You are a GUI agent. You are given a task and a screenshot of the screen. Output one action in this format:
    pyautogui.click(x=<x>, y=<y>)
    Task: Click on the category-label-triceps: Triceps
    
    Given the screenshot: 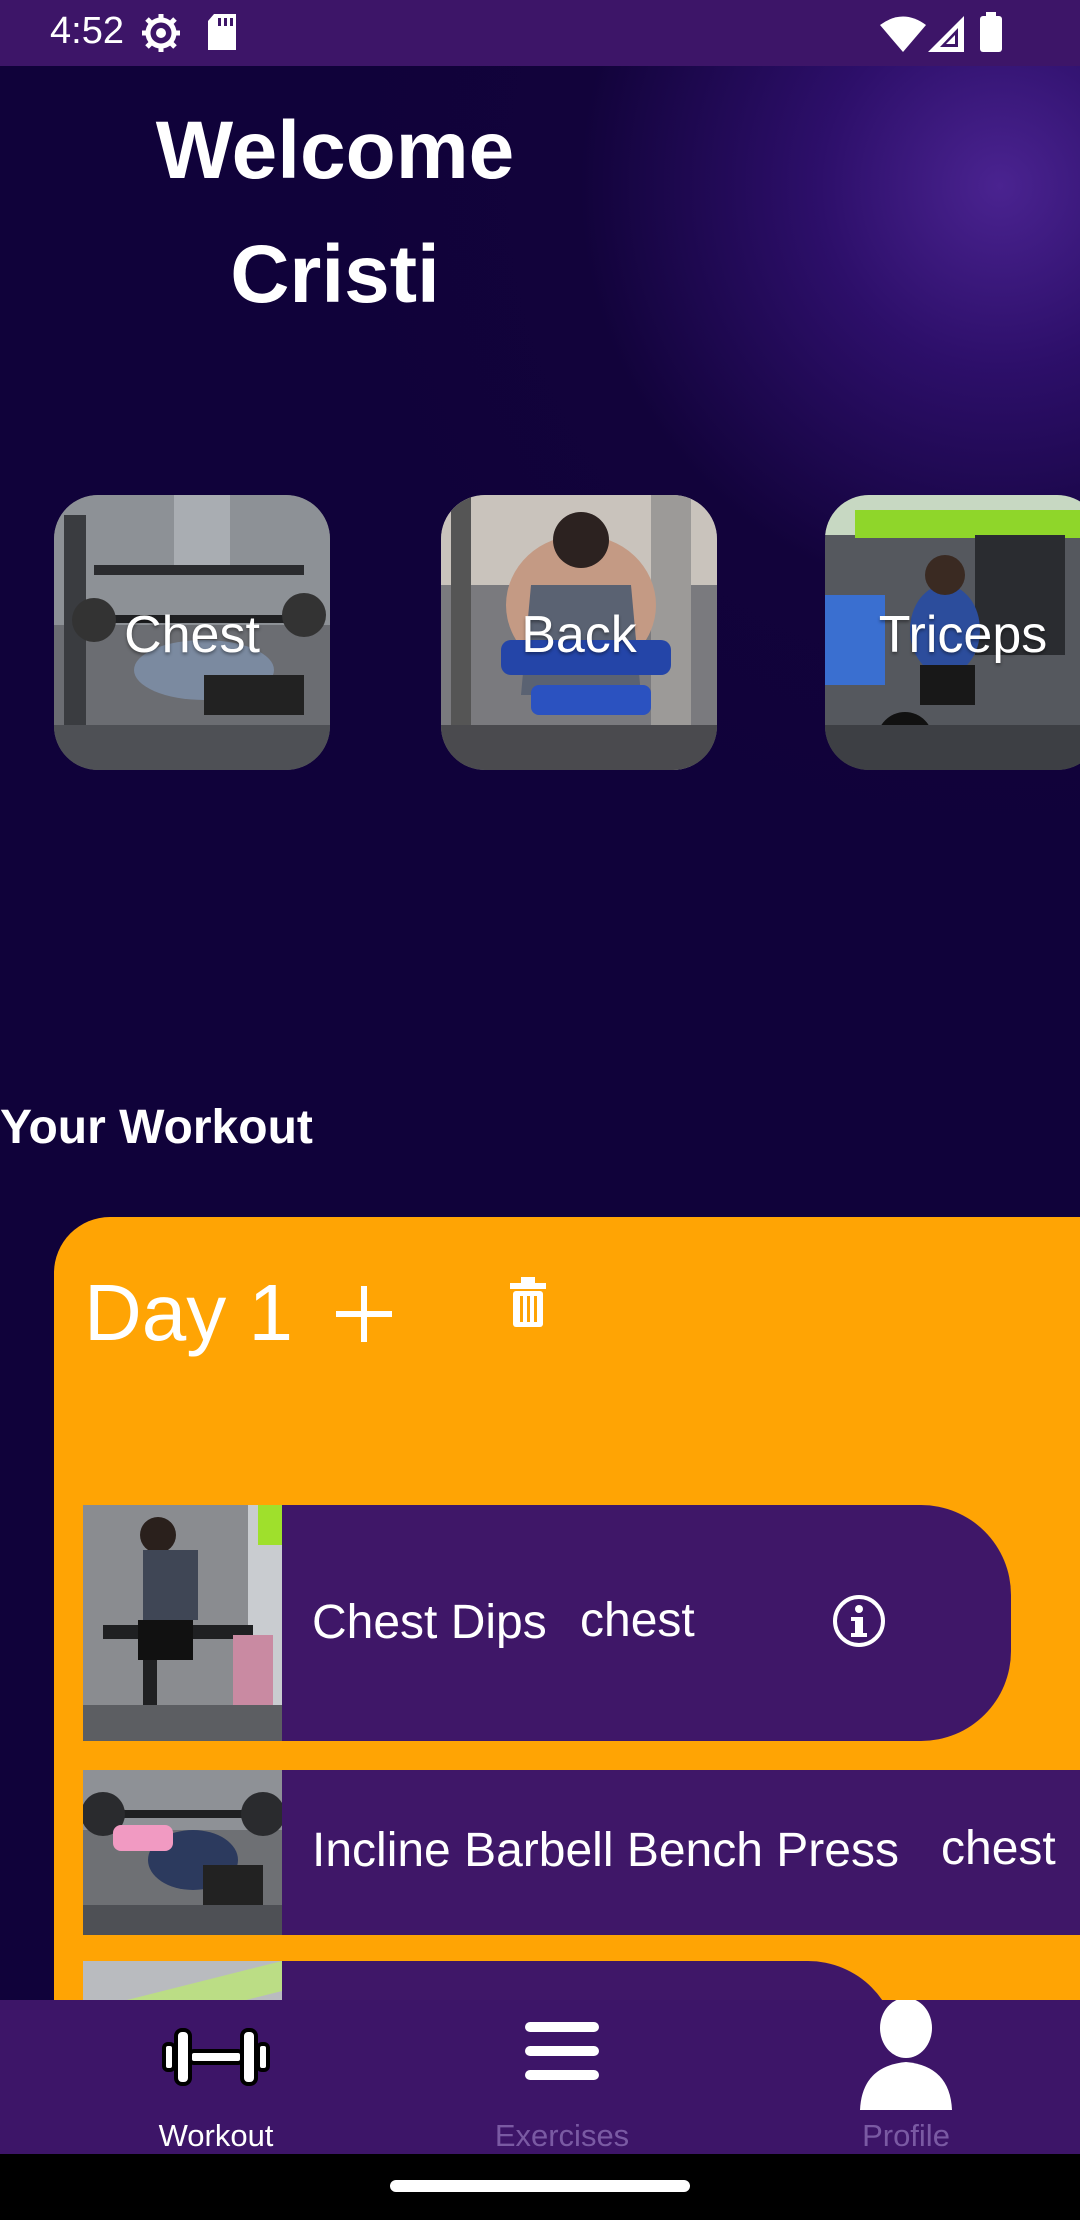 What is the action you would take?
    pyautogui.click(x=963, y=635)
    